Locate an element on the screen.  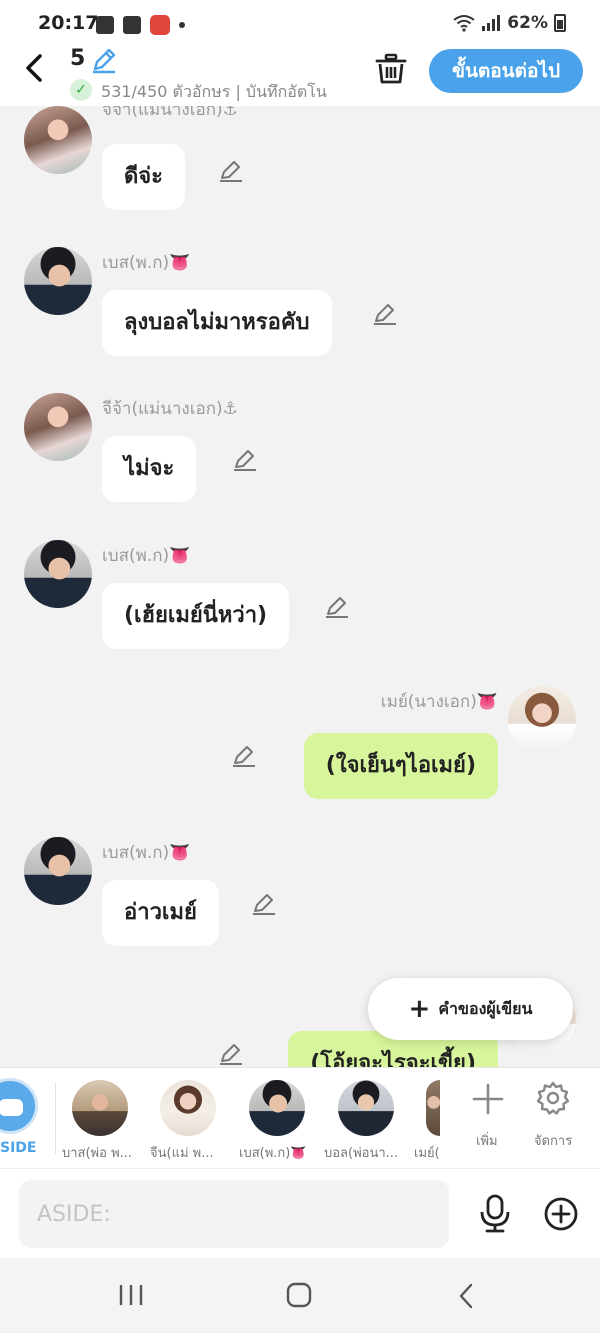
status-bar: 20:17 62% is located at coordinates (300, 23).